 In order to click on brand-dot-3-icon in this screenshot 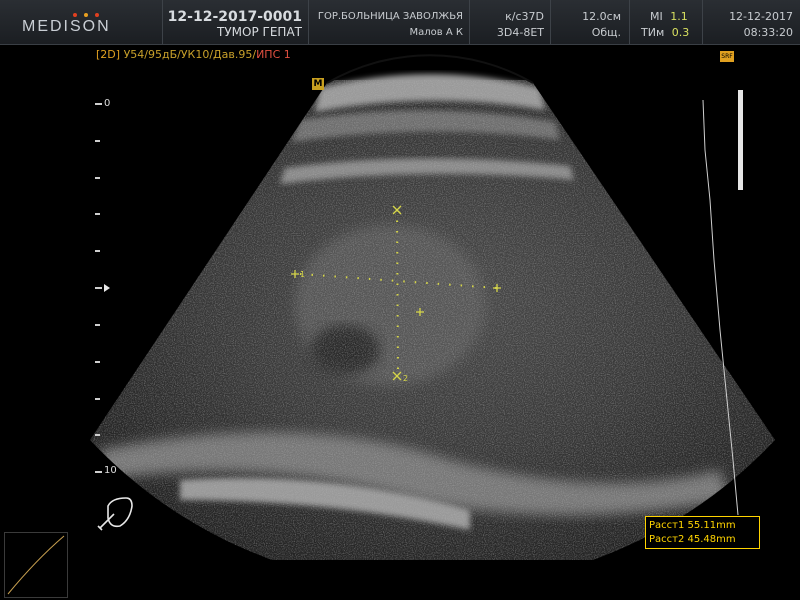, I will do `click(97, 15)`.